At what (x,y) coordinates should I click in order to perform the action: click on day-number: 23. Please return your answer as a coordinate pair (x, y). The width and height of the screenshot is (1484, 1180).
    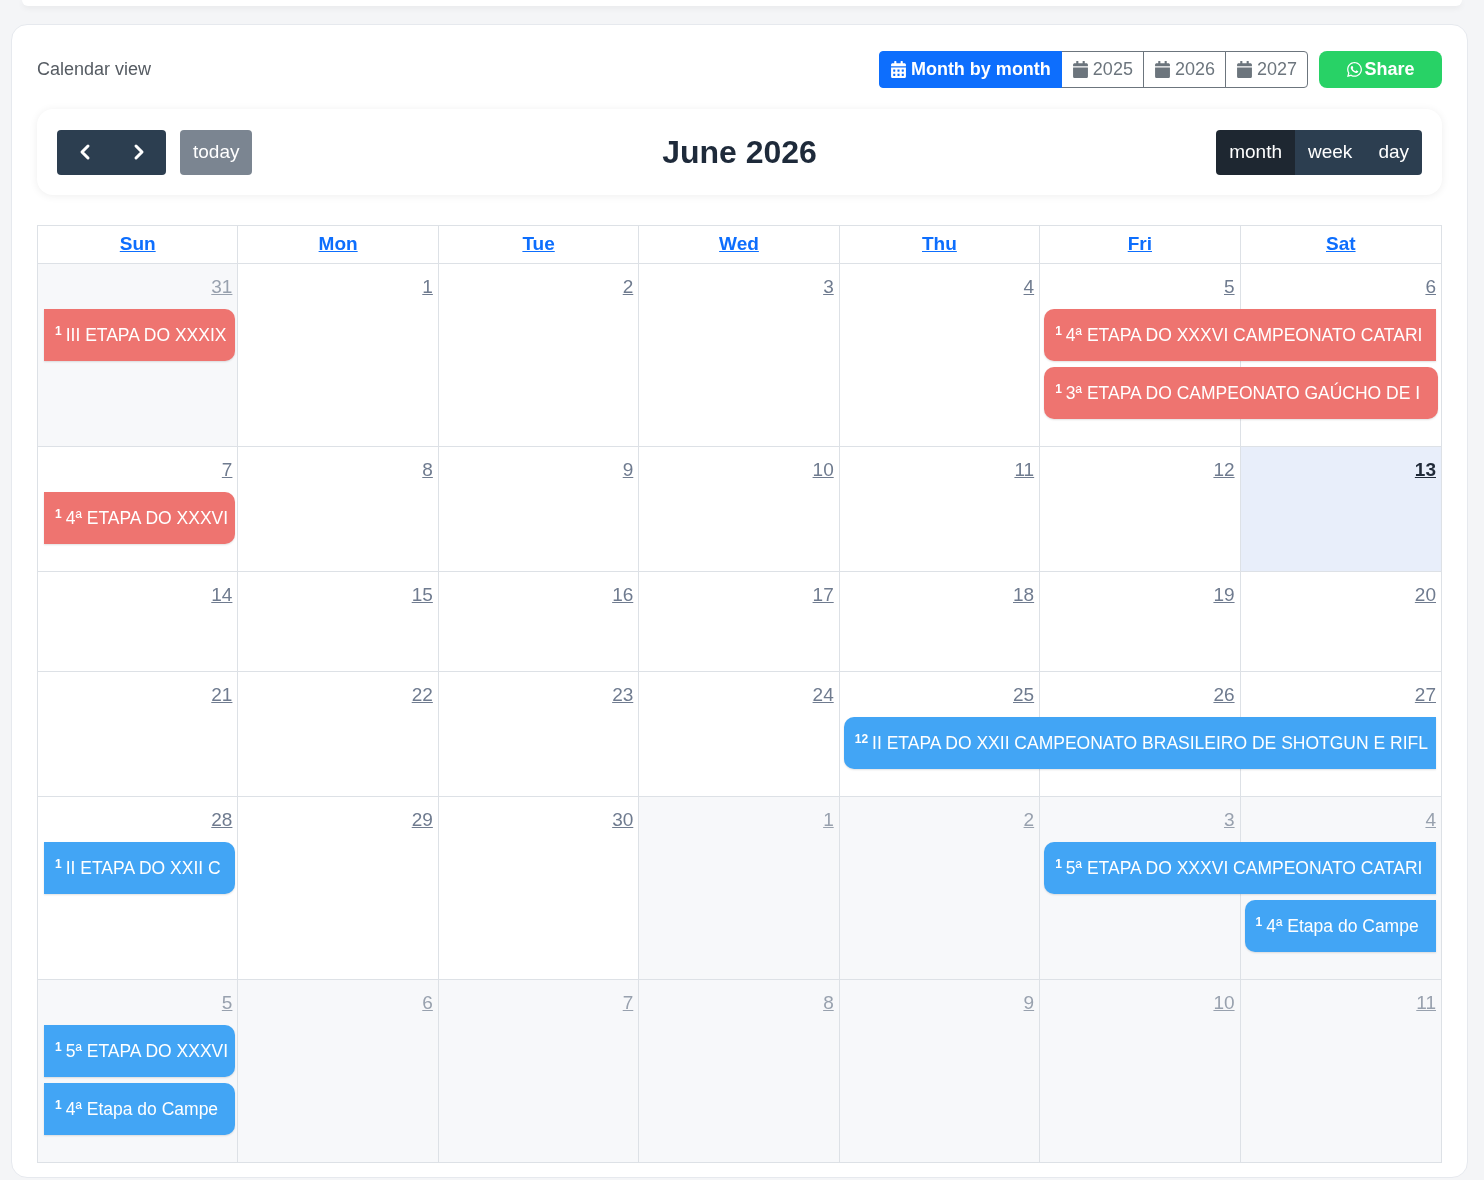
    Looking at the image, I should click on (623, 695).